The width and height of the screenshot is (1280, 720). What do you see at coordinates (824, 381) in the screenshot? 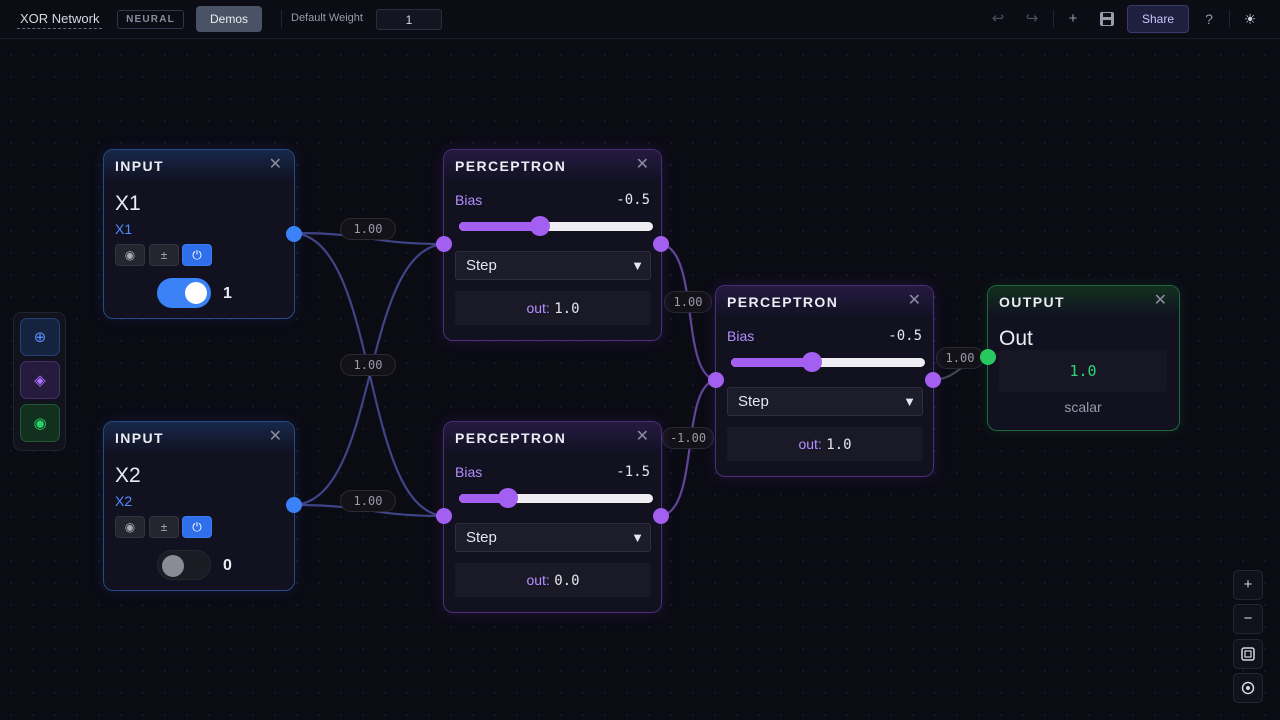
I see `perceptron-node-3: PERCEPTRON ✕ Bias -0.5 Step ▼ out: 1.0` at bounding box center [824, 381].